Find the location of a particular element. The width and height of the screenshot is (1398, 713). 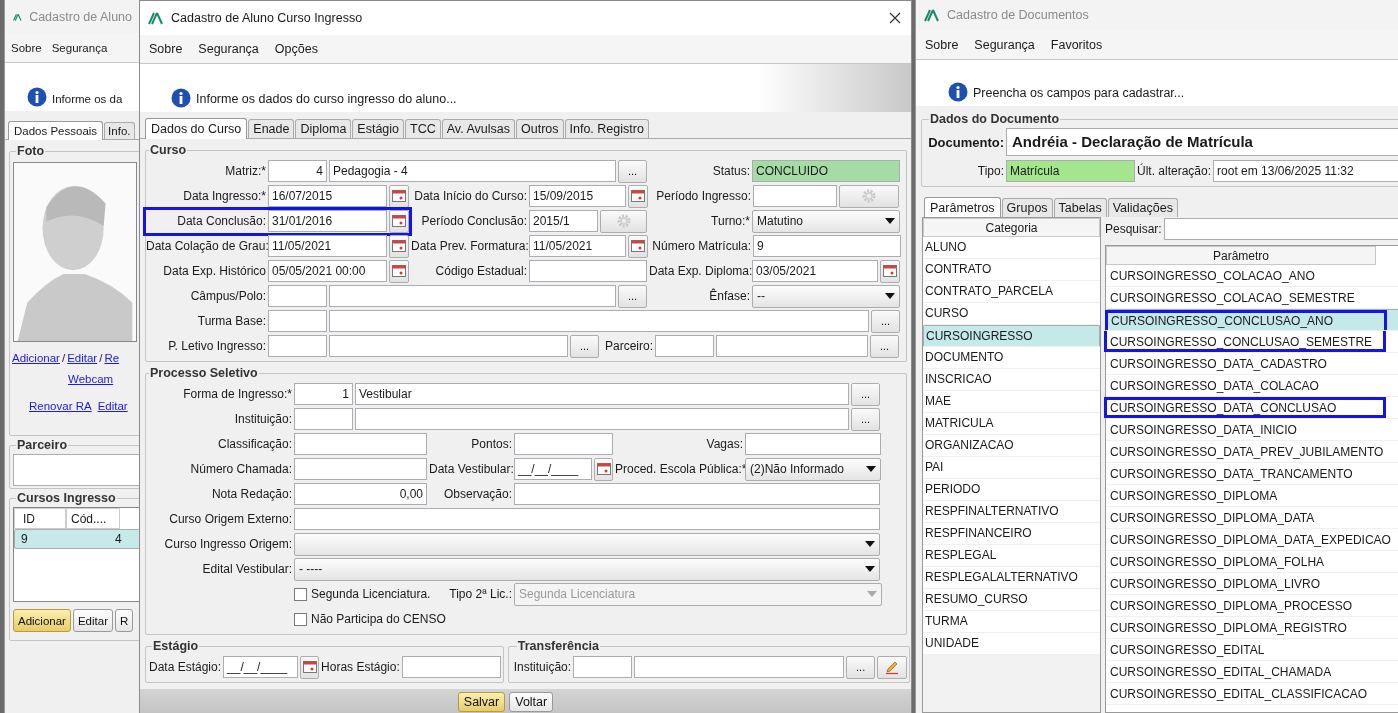

text-field: 9 is located at coordinates (827, 246).